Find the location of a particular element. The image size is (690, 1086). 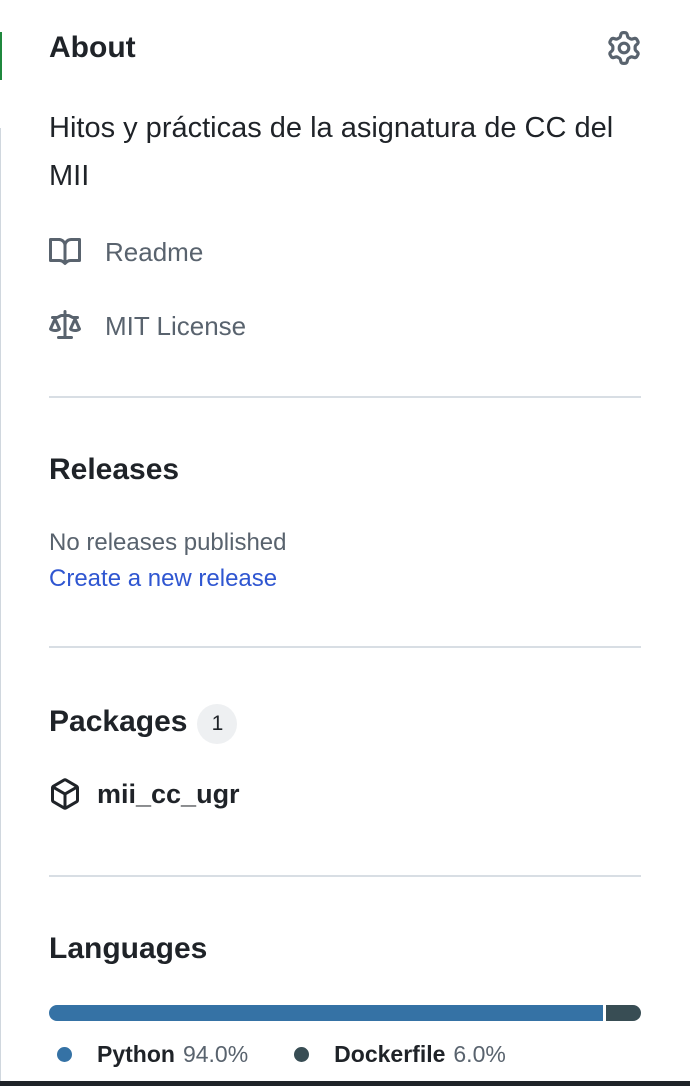

no-releases-text: No releases published is located at coordinates (168, 542).